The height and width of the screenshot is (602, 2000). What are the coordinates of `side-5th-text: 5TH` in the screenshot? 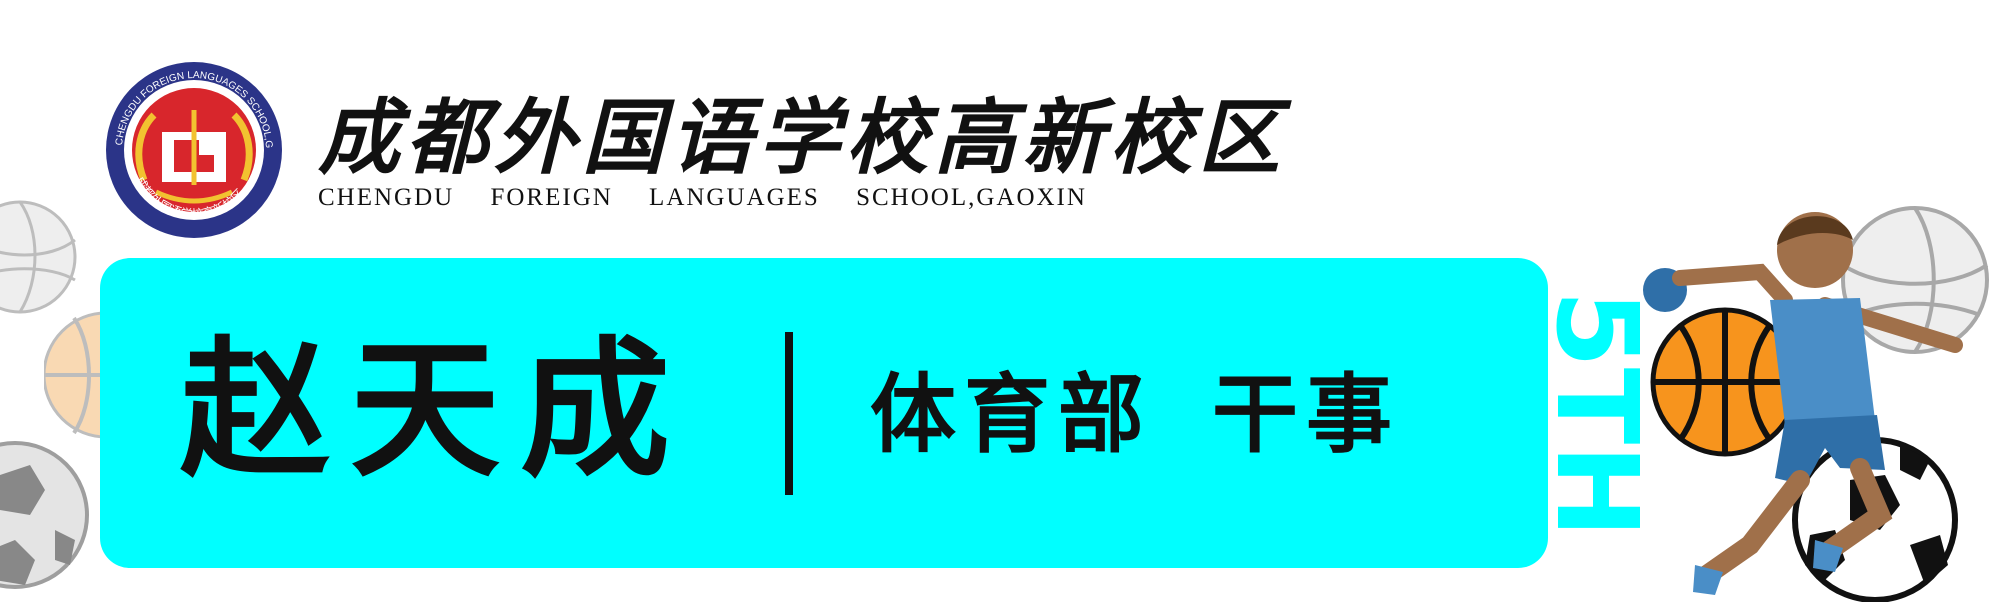 It's located at (1595, 414).